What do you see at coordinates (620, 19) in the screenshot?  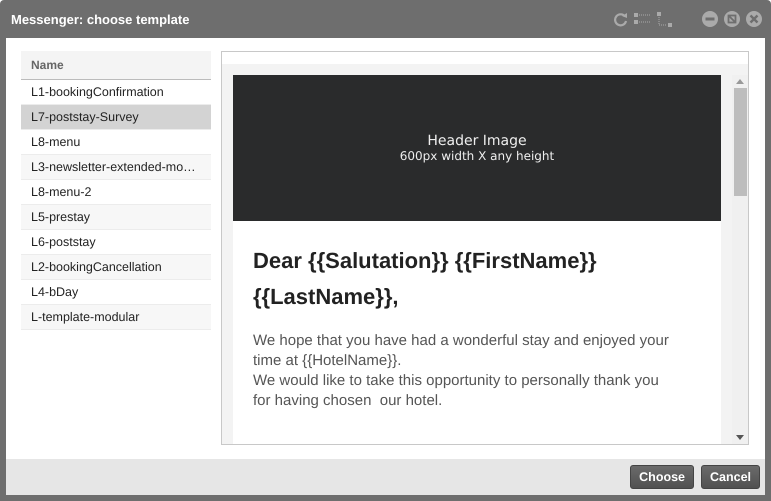 I see `refresh-icon` at bounding box center [620, 19].